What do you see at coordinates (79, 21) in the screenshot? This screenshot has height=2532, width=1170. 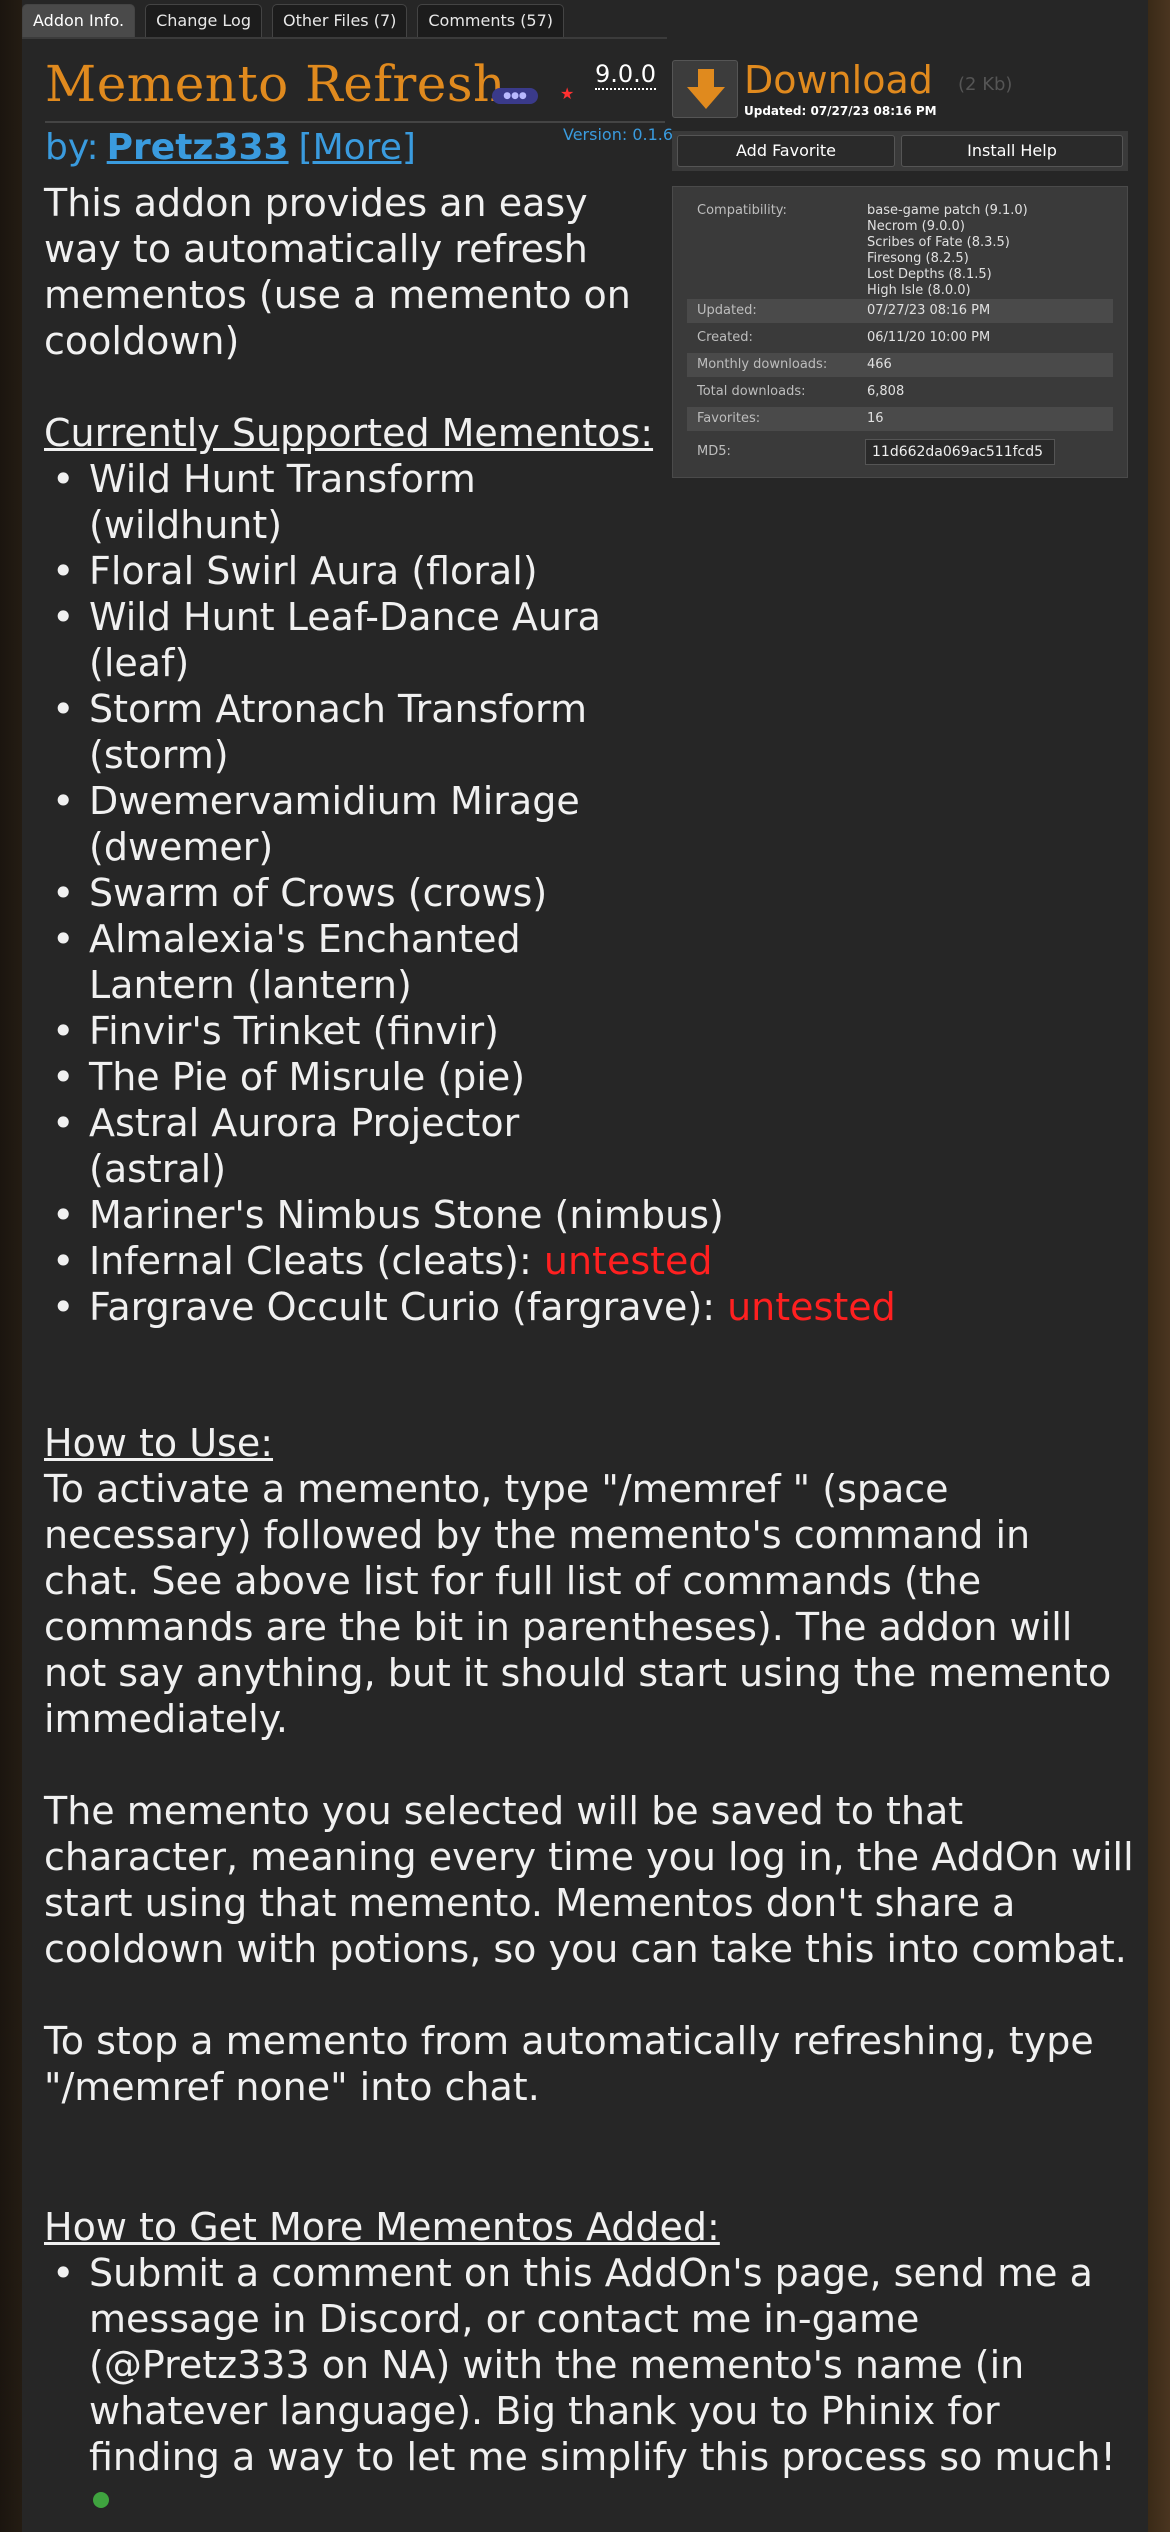 I see `tab-addon-info: Addon Info.` at bounding box center [79, 21].